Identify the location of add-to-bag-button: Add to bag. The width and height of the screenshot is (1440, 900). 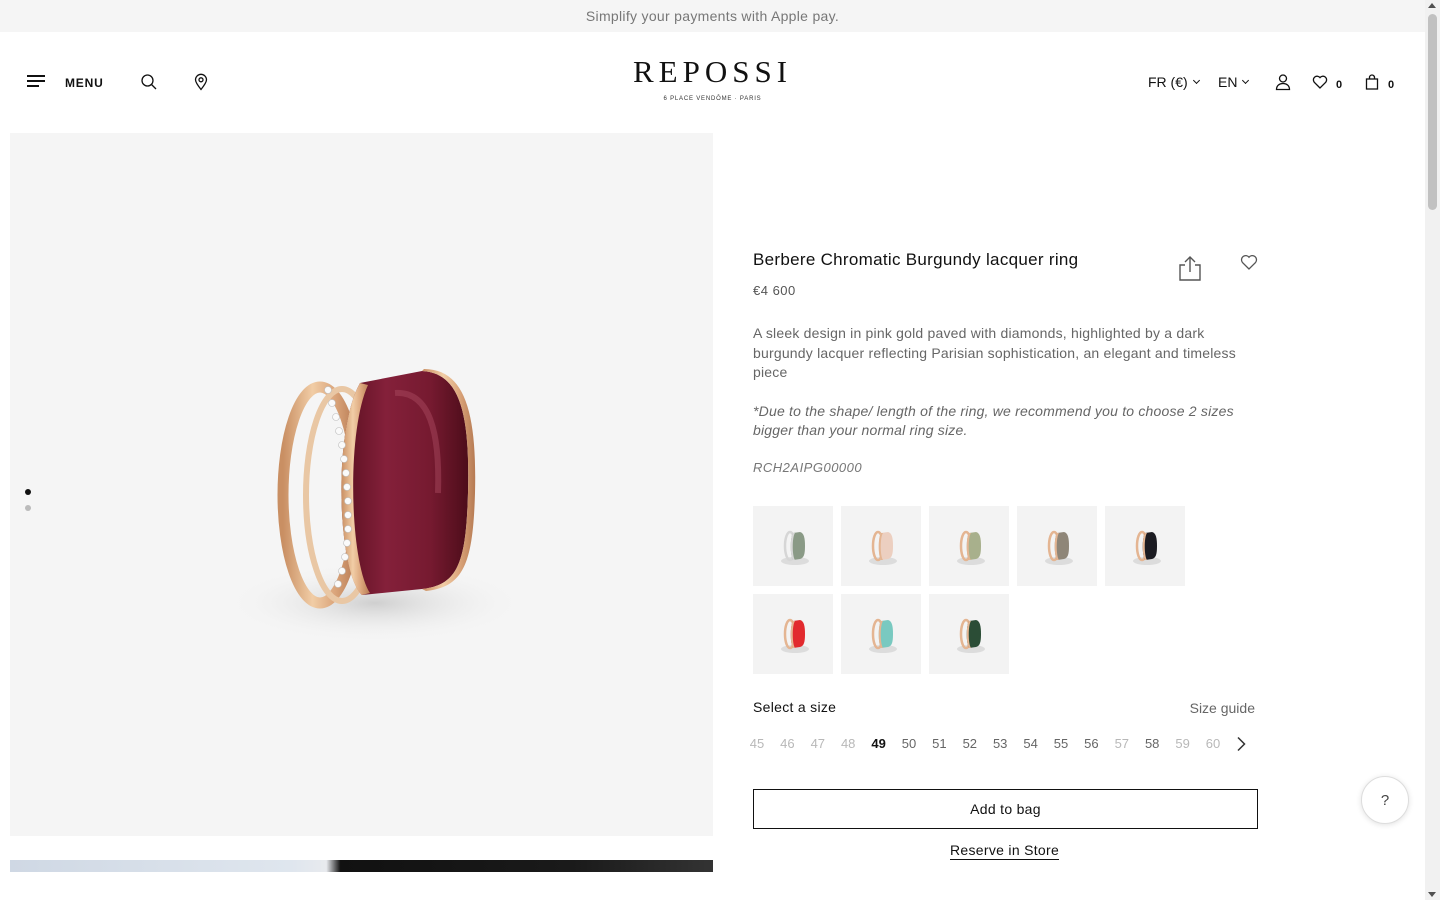
(1005, 809).